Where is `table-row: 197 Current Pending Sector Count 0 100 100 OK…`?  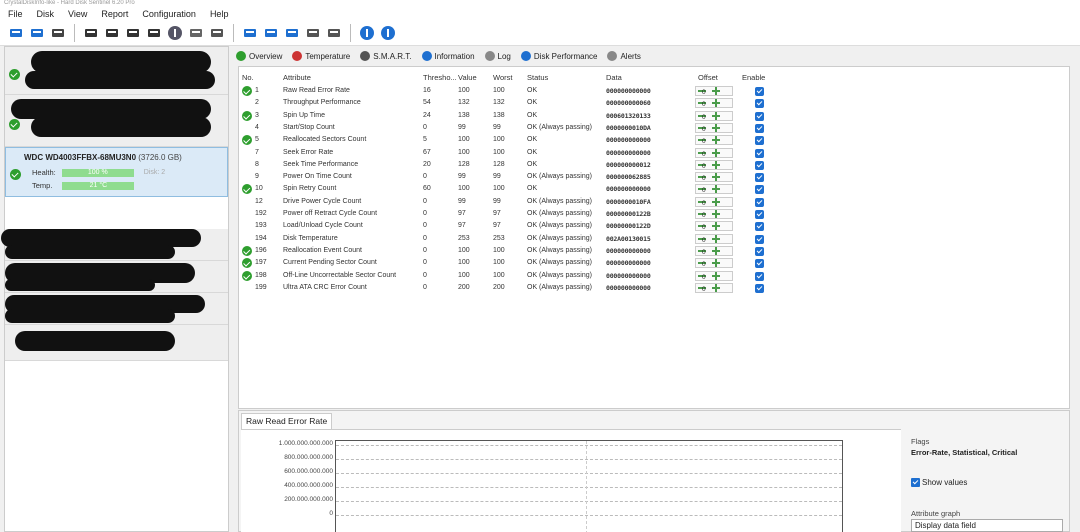
table-row: 197 Current Pending Sector Count 0 100 100 OK… is located at coordinates (509, 263).